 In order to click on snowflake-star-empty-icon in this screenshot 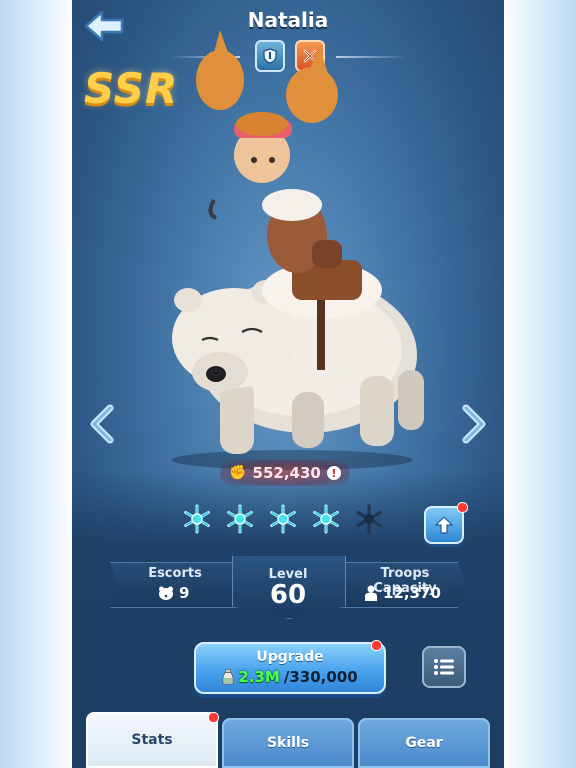, I will do `click(369, 519)`.